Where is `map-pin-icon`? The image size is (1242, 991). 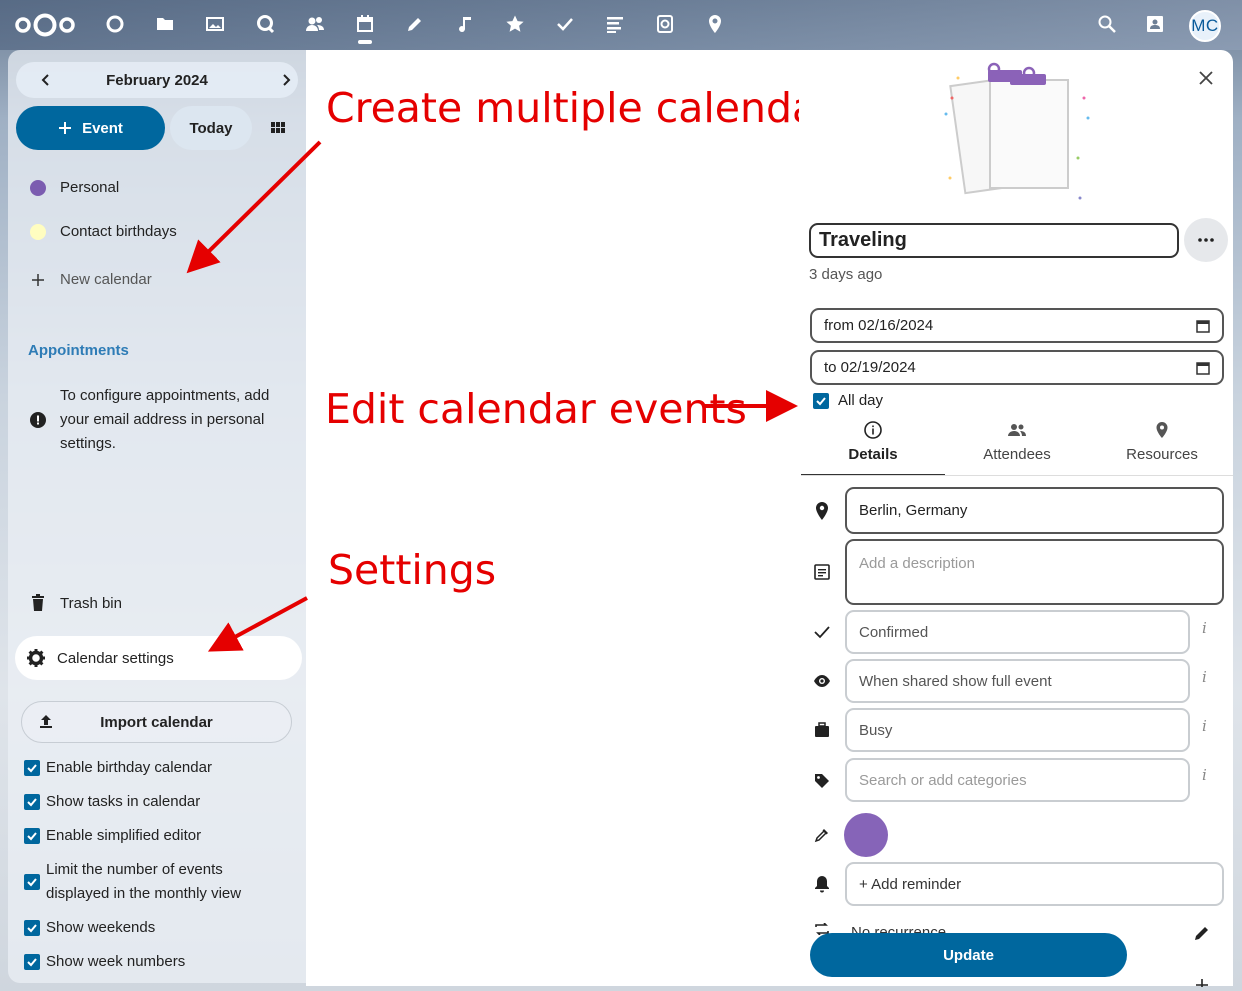
map-pin-icon is located at coordinates (715, 24).